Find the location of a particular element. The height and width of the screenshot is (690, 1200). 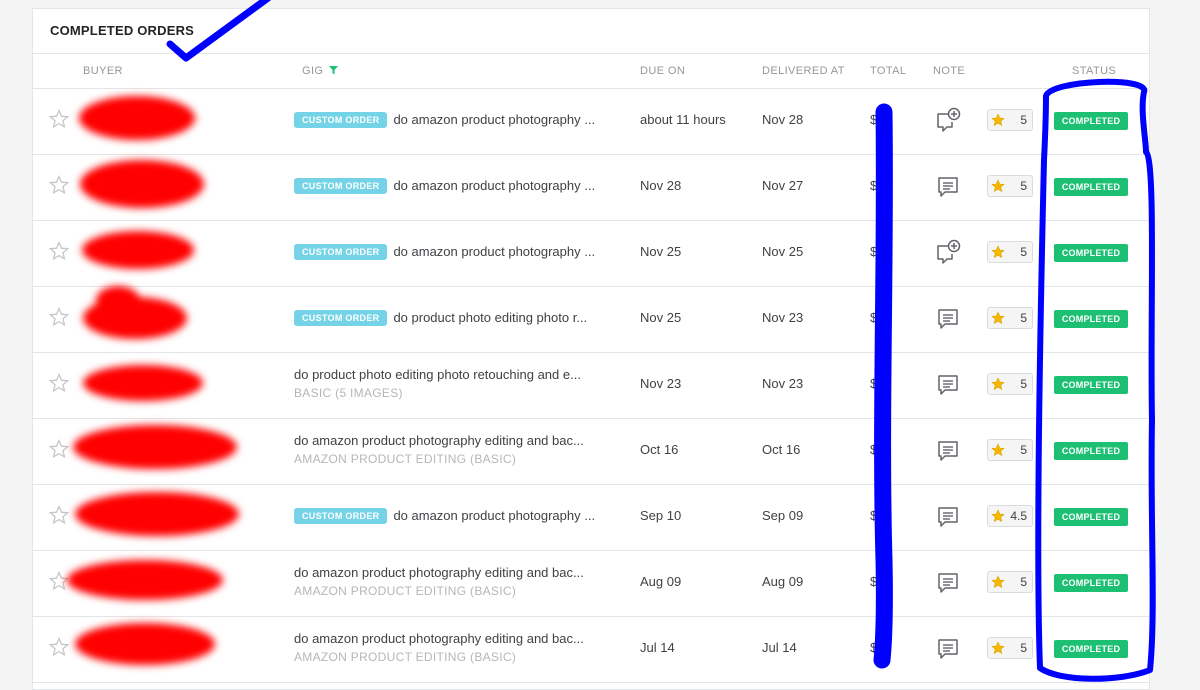

column-header-status: STATUS is located at coordinates (1094, 71).